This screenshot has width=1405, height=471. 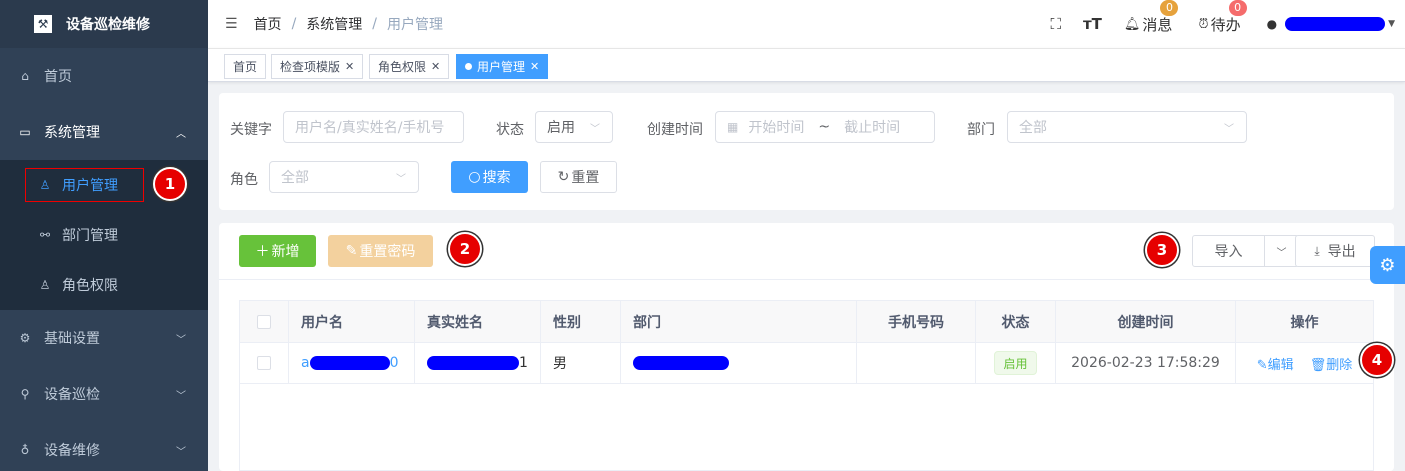 What do you see at coordinates (465, 249) in the screenshot?
I see `annotation-marker-2: 2` at bounding box center [465, 249].